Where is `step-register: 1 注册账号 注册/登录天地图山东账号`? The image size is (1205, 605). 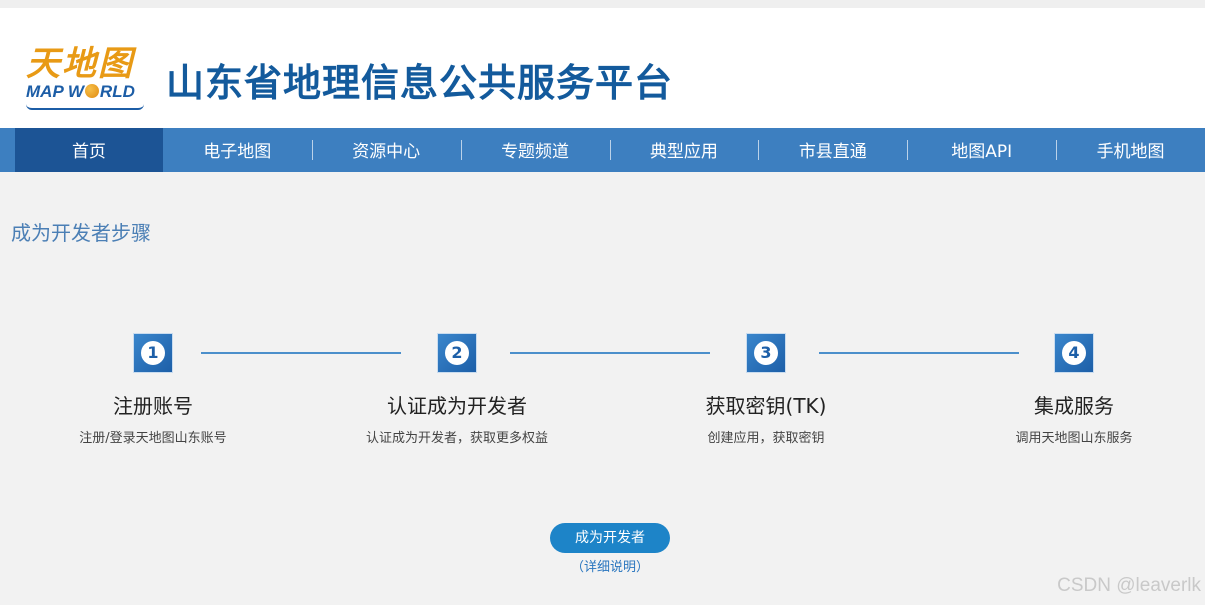 step-register: 1 注册账号 注册/登录天地图山东账号 is located at coordinates (153, 390).